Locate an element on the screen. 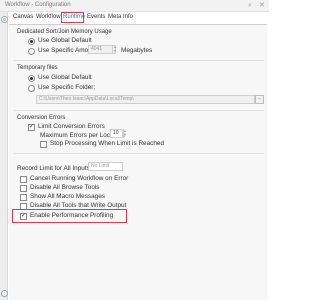 The width and height of the screenshot is (320, 300). stop-processing-checkbox is located at coordinates (43, 144).